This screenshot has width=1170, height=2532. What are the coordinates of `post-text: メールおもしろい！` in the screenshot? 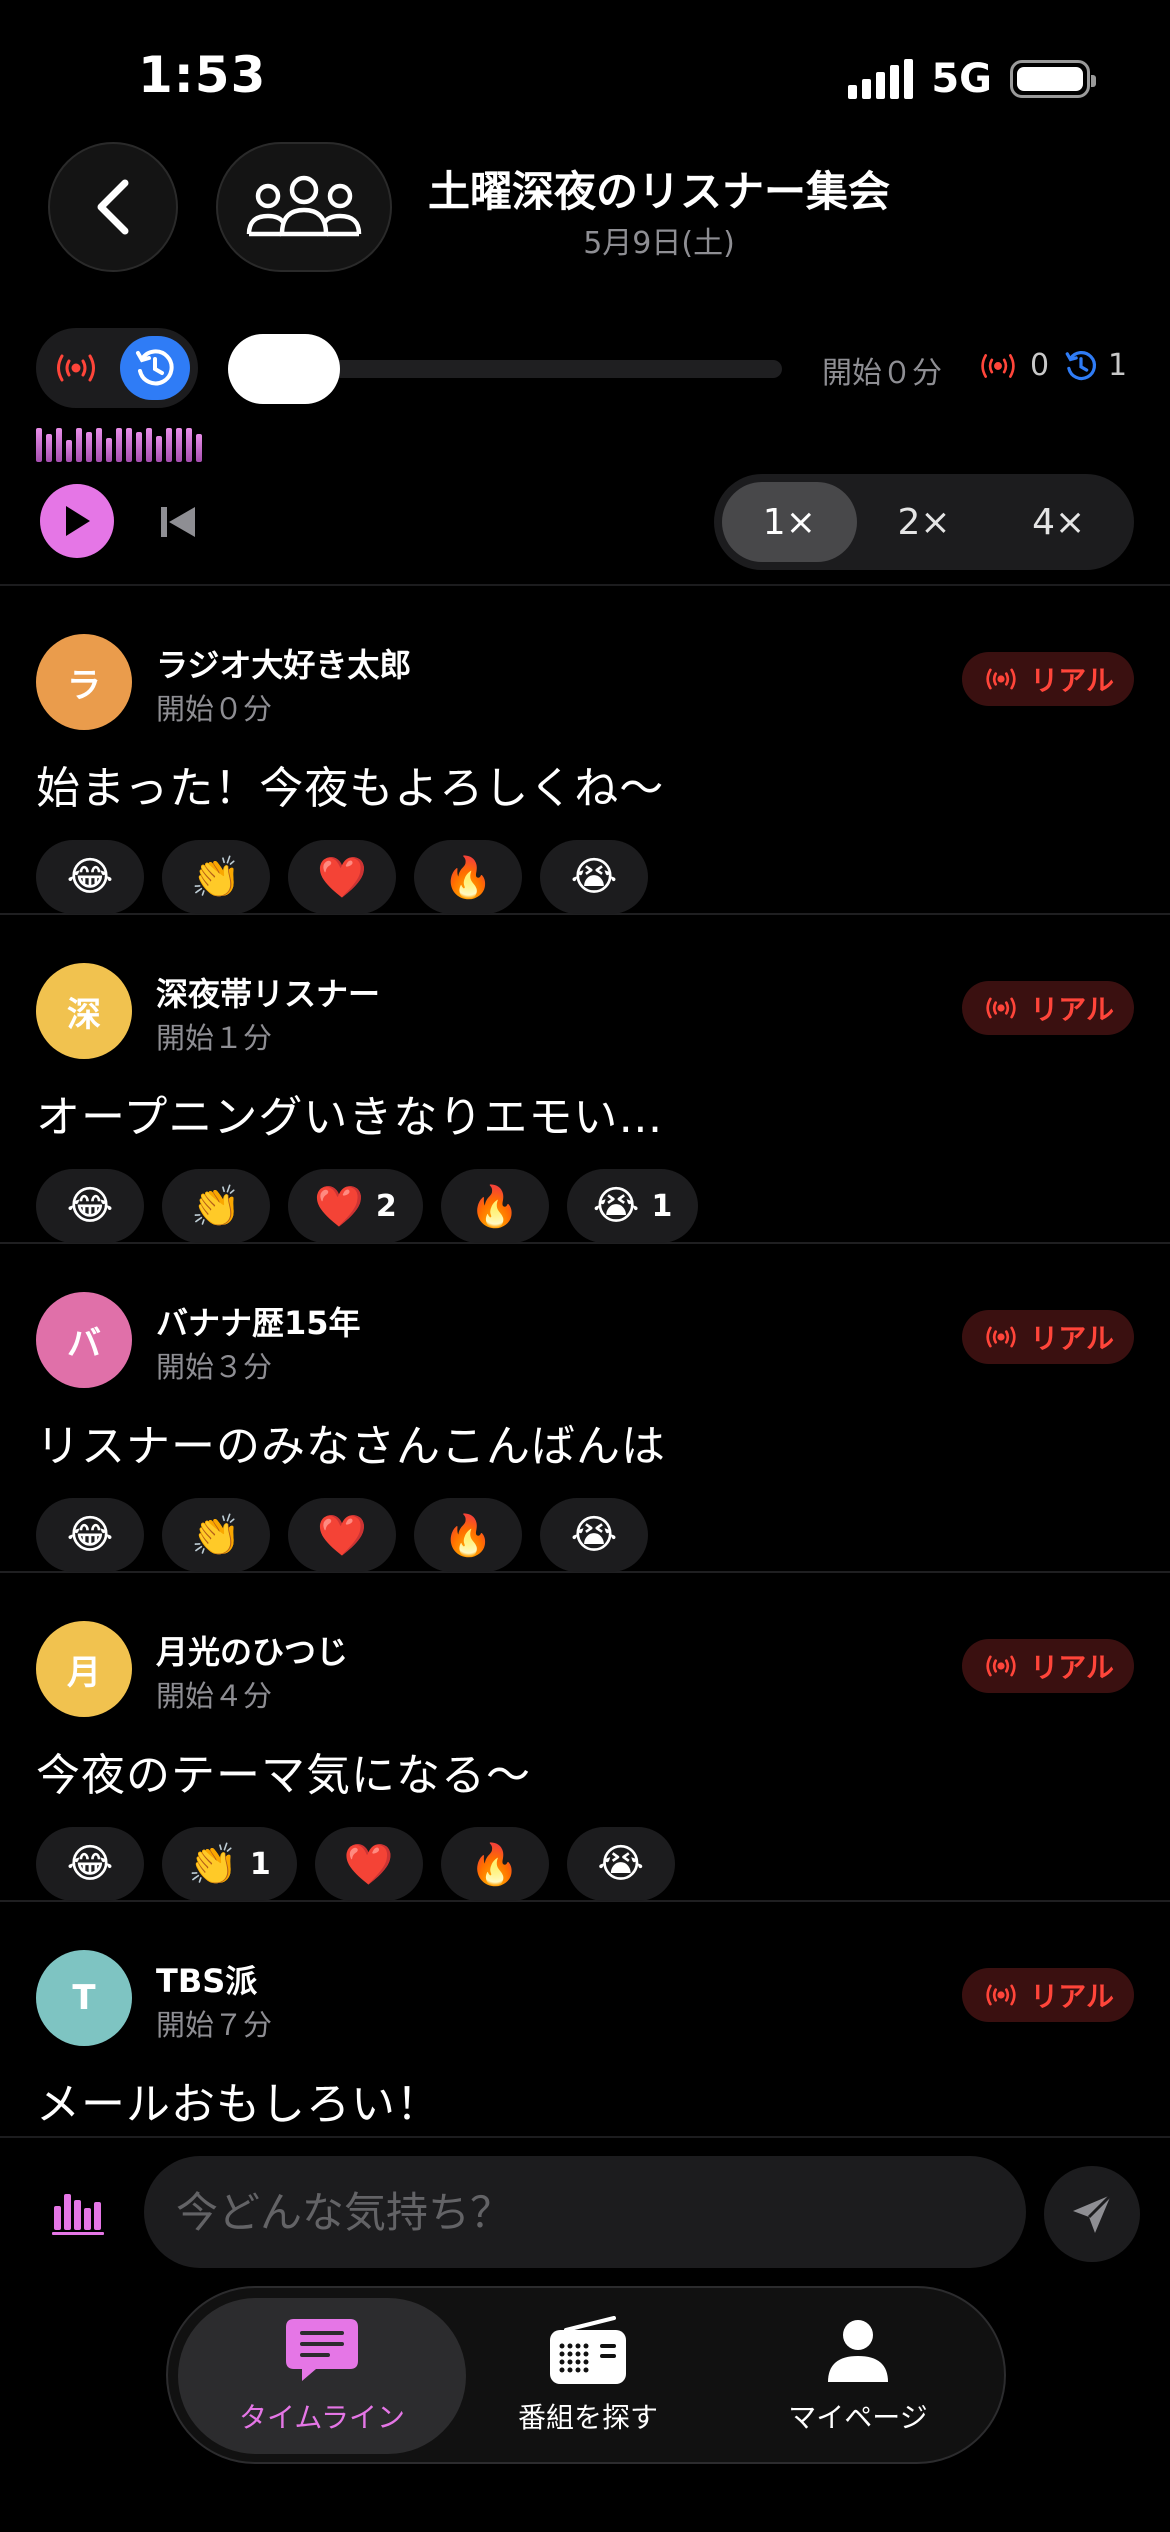 It's located at (238, 2104).